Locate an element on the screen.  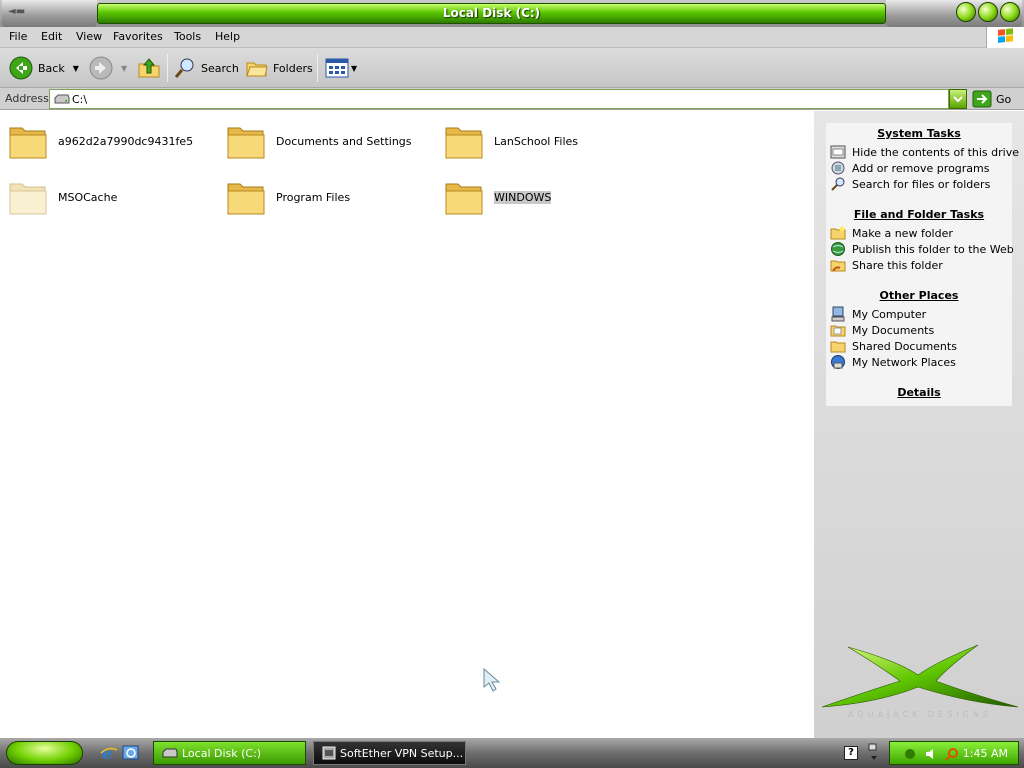
back-button: Back ▼ is located at coordinates (44, 68).